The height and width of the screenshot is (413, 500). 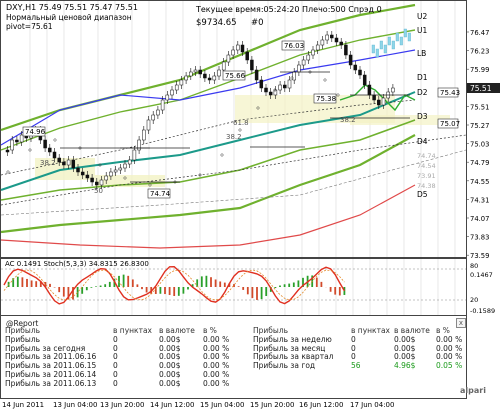 What do you see at coordinates (235, 76) in the screenshot?
I see `annotation-3: 75.66` at bounding box center [235, 76].